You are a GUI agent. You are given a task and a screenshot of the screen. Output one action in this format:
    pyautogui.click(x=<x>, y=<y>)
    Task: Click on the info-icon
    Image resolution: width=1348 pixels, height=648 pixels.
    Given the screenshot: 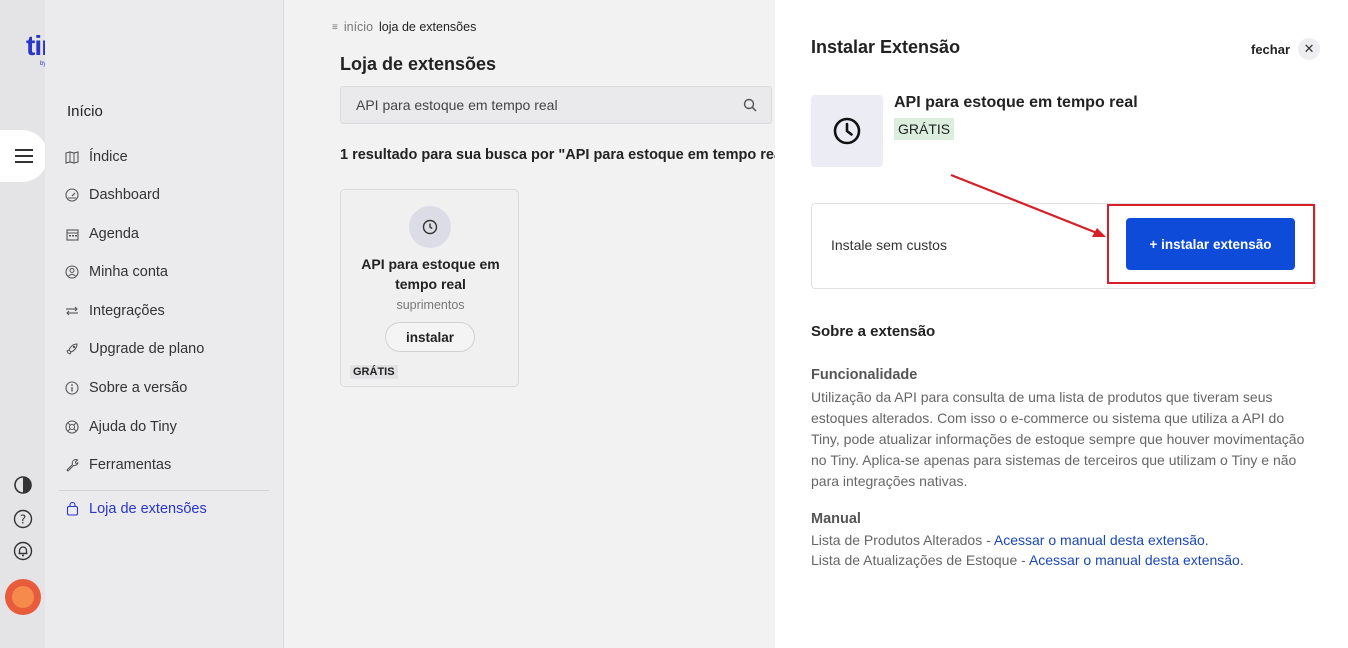 What is the action you would take?
    pyautogui.click(x=72, y=388)
    